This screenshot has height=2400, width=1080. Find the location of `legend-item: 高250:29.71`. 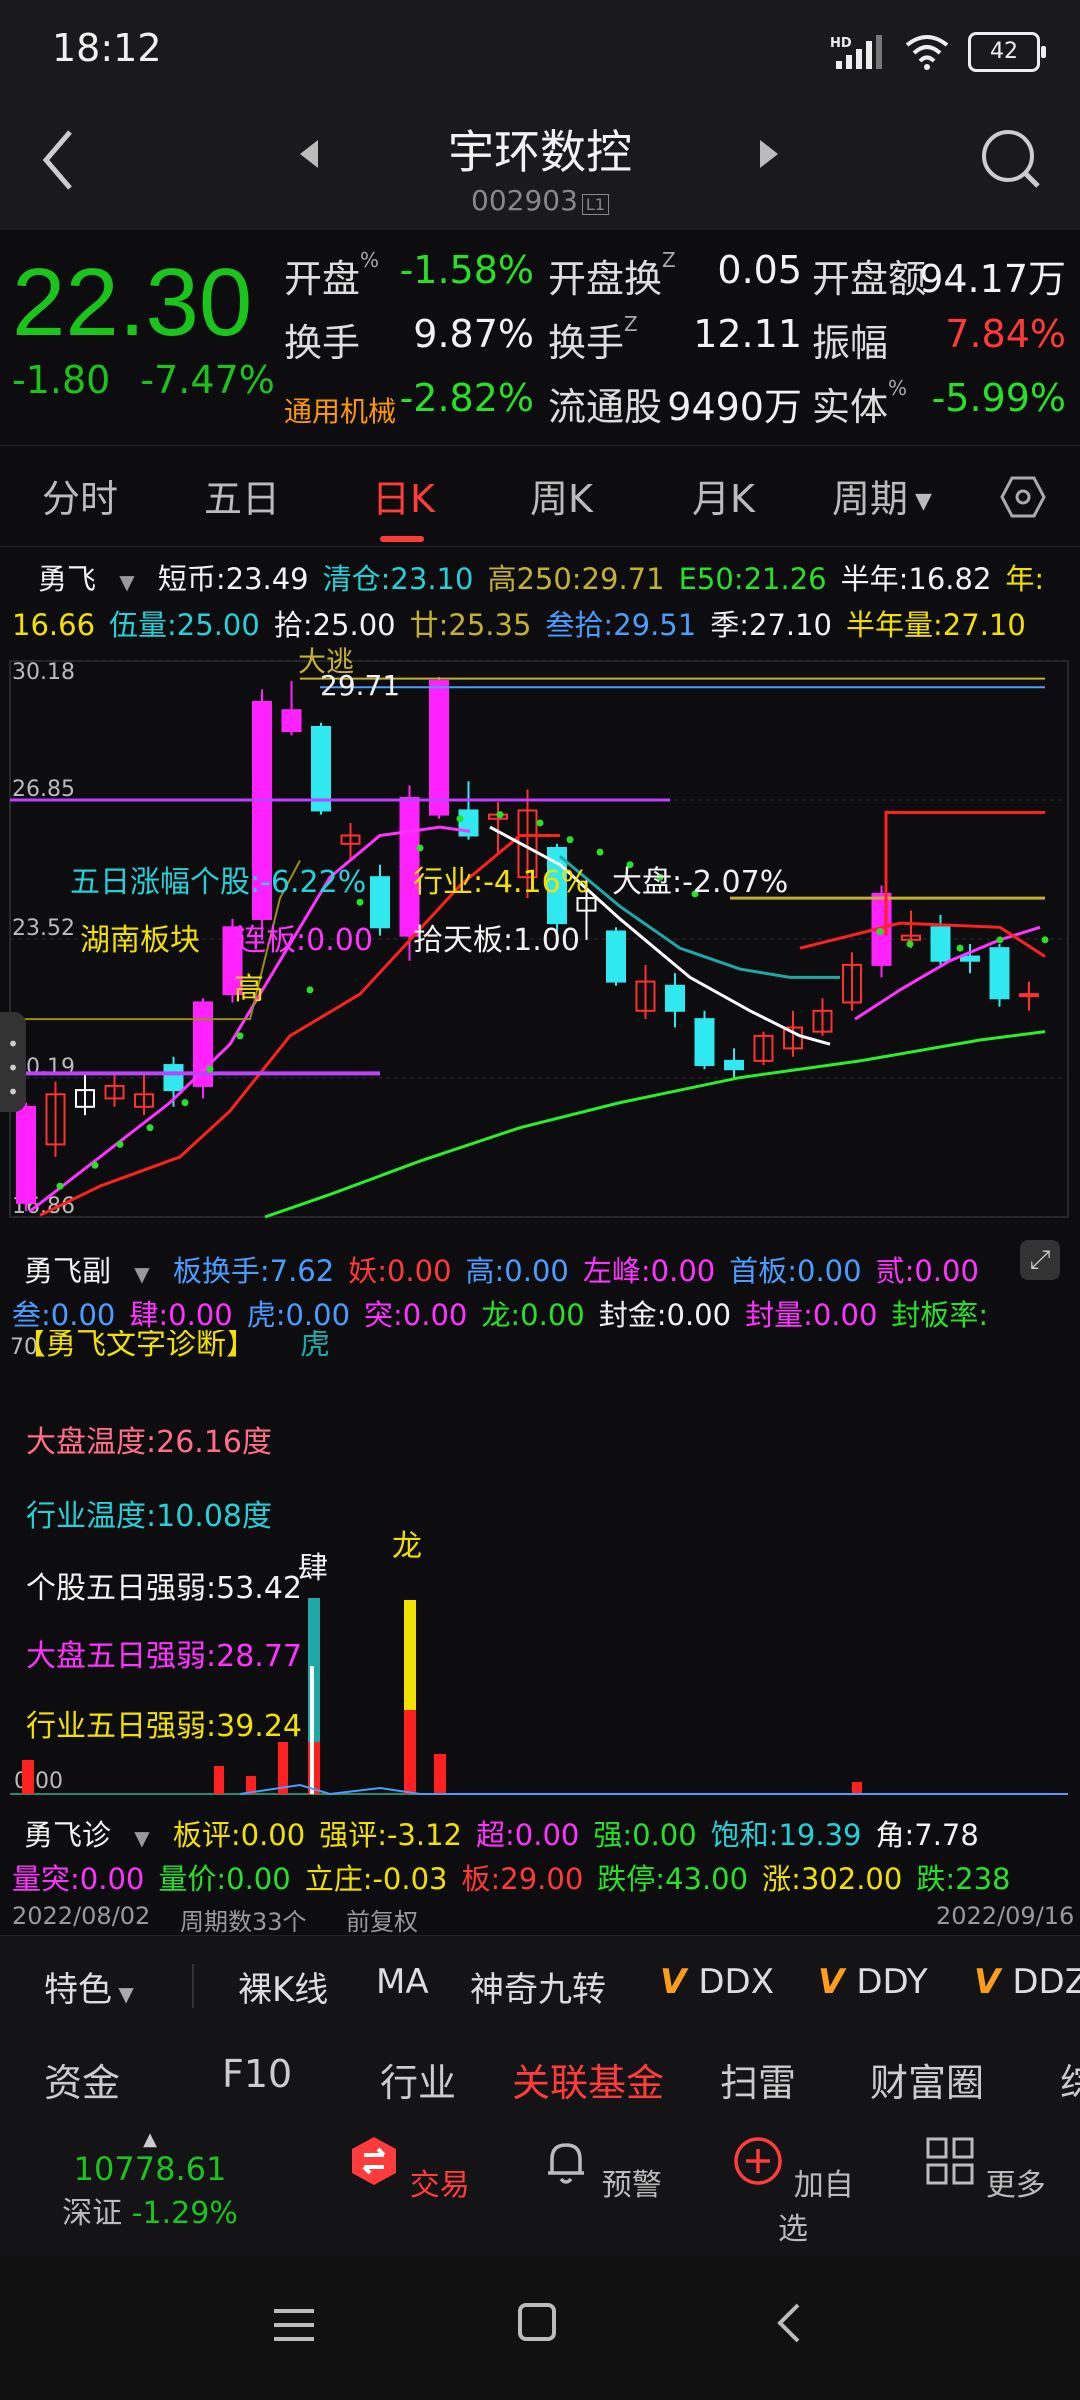

legend-item: 高250:29.71 is located at coordinates (576, 579).